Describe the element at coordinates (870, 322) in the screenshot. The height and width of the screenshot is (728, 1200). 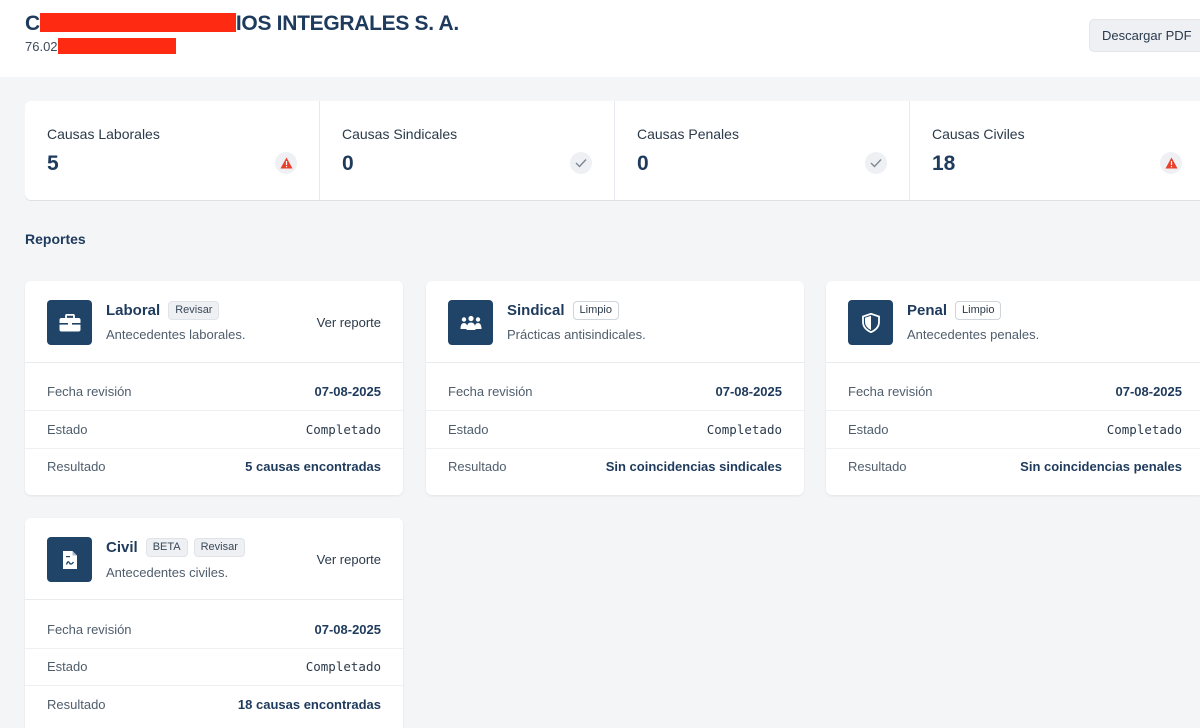
I see `shield-icon` at that location.